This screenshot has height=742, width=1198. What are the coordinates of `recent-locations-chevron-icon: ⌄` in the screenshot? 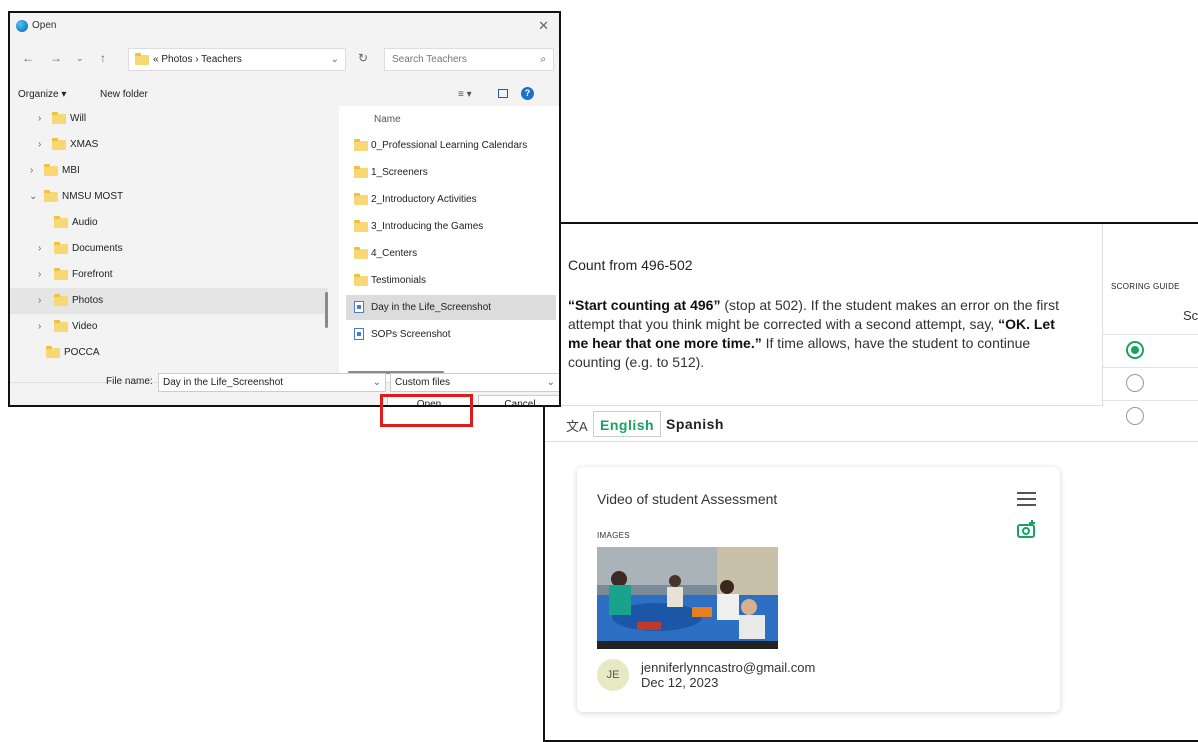 It's located at (80, 58).